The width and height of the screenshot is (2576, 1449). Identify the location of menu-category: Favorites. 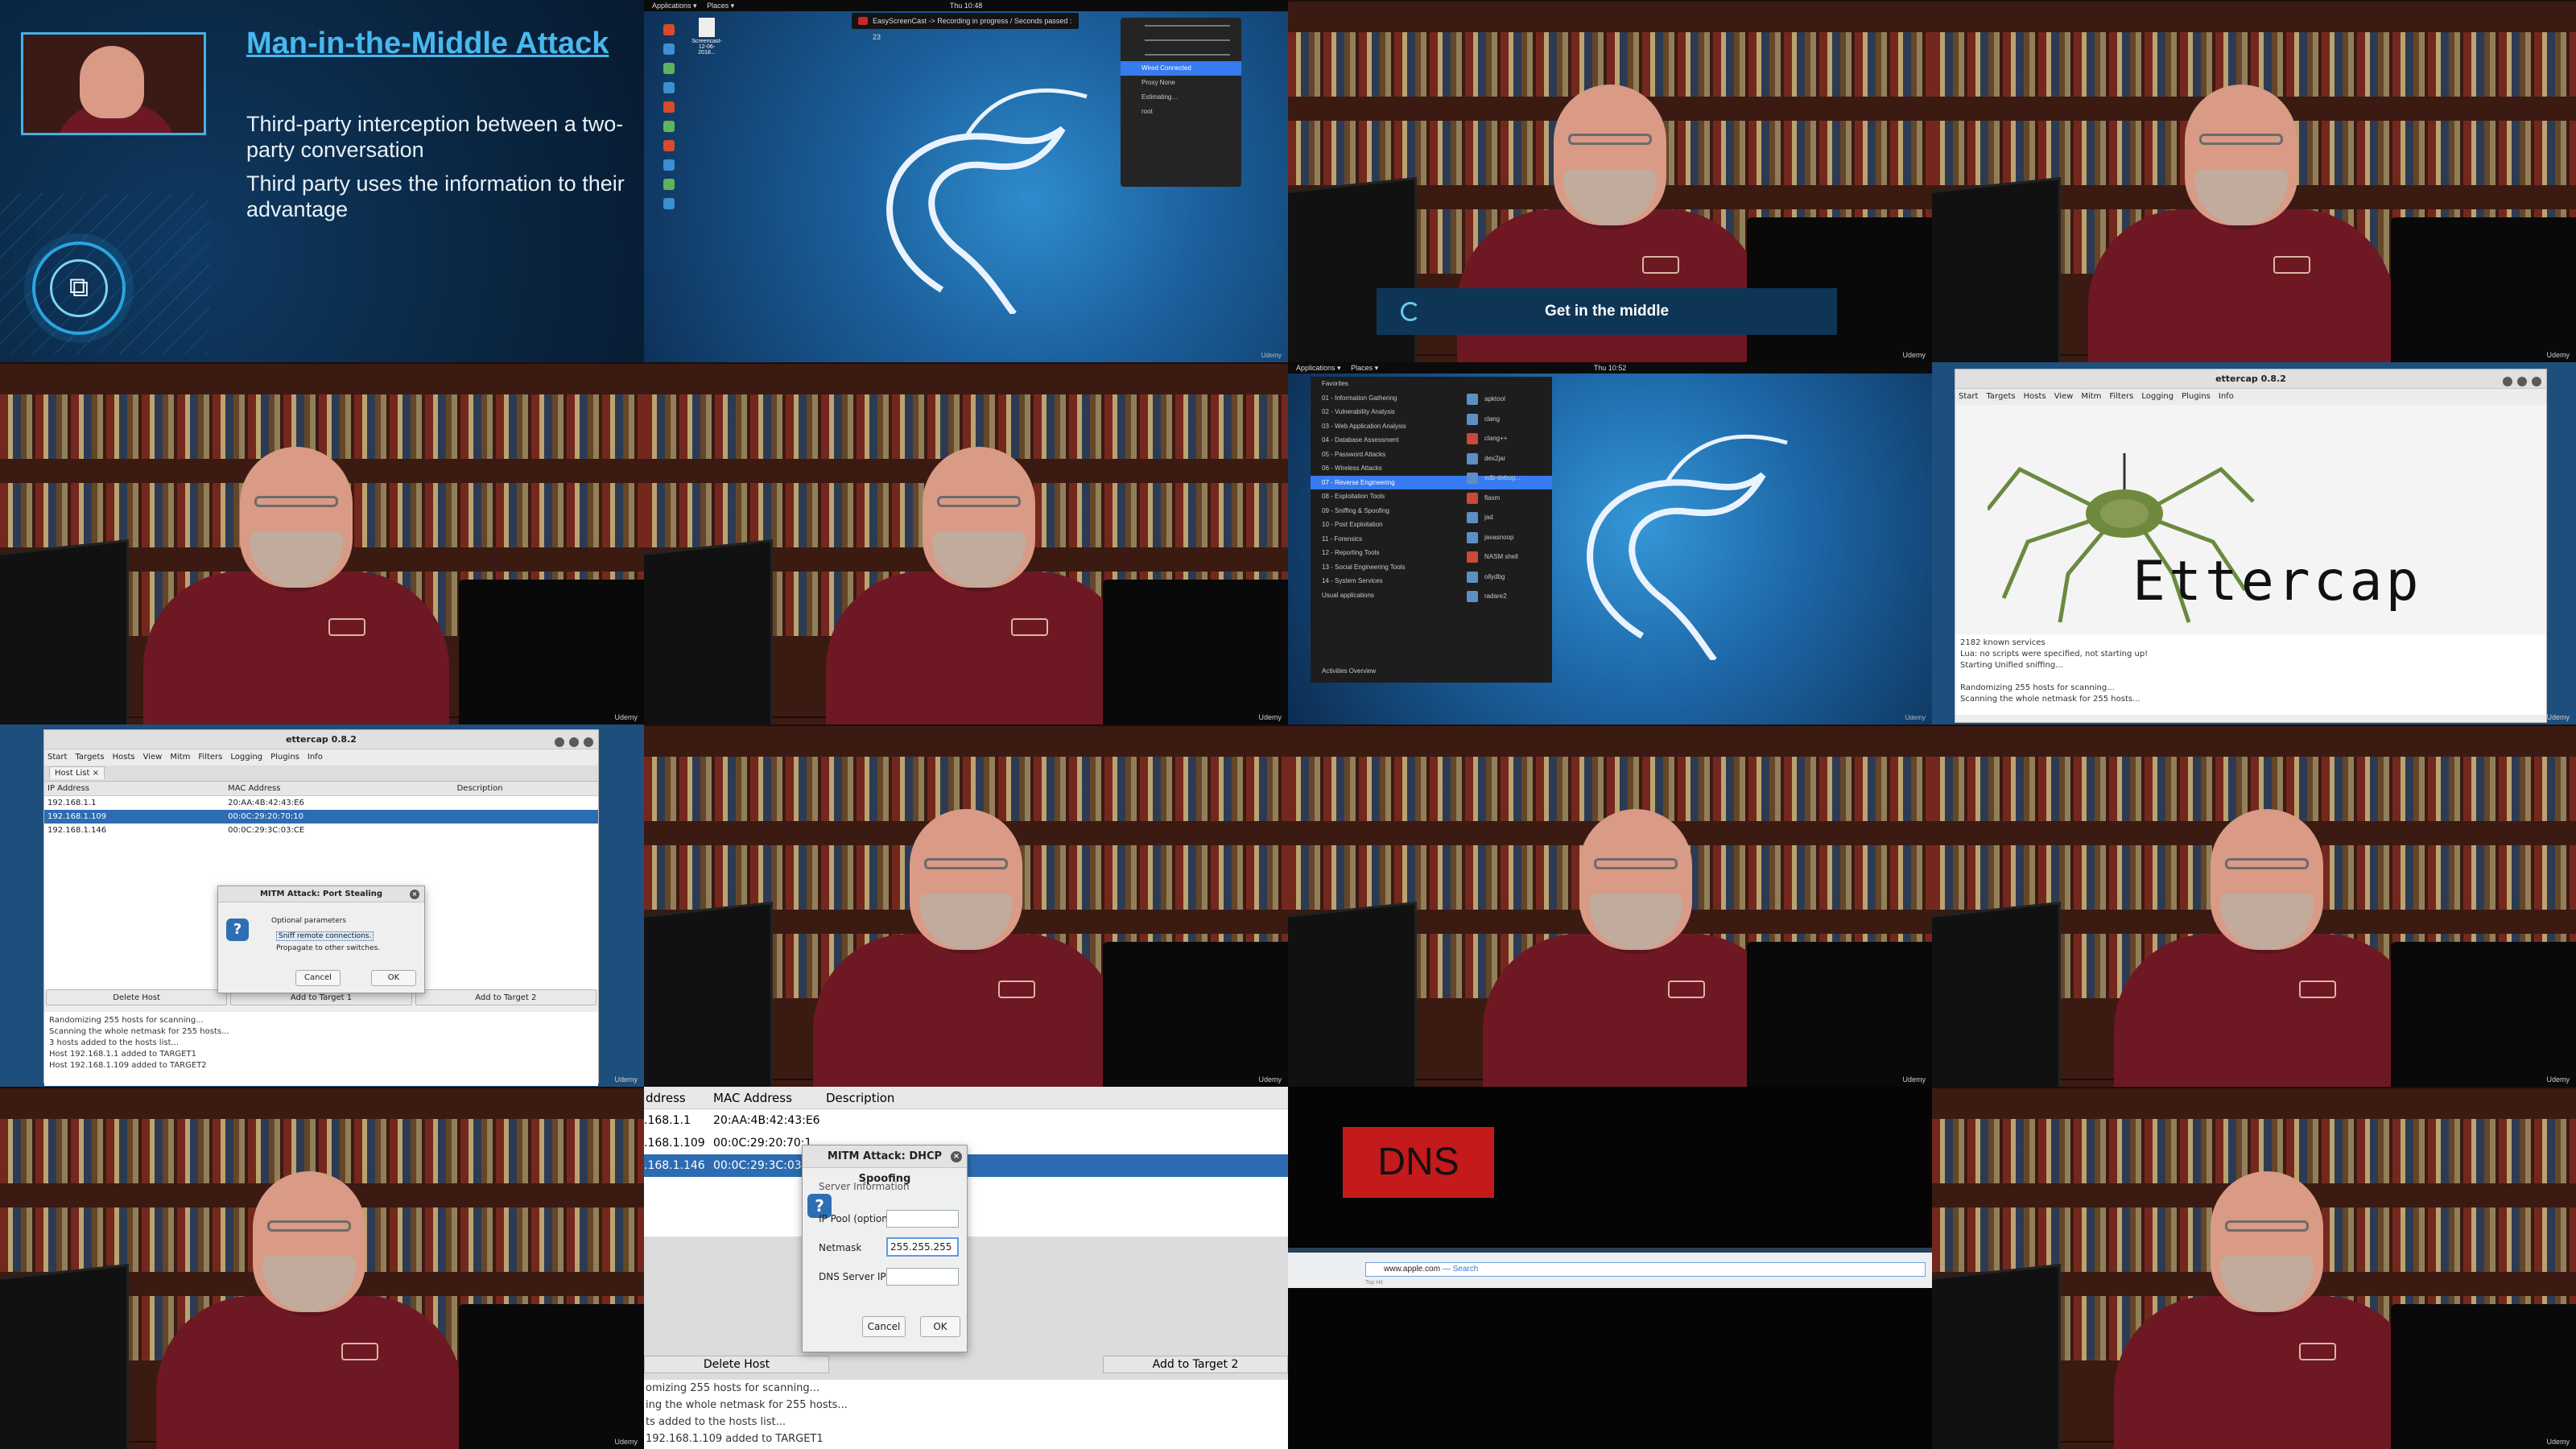
(1431, 384).